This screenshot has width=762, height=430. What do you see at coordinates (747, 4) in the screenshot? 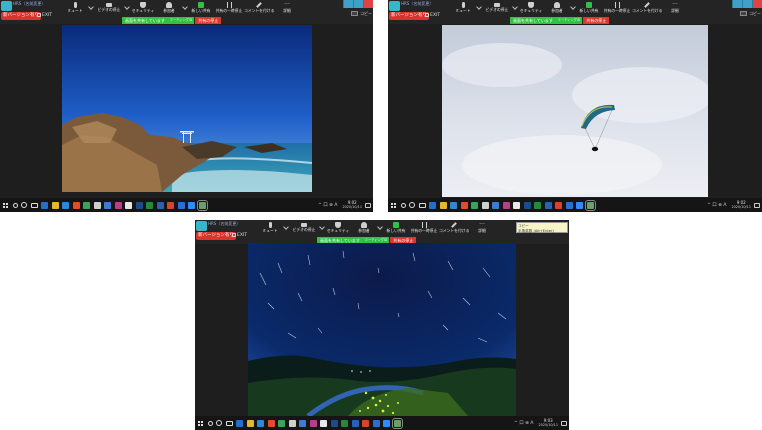
I see `maximize-button` at bounding box center [747, 4].